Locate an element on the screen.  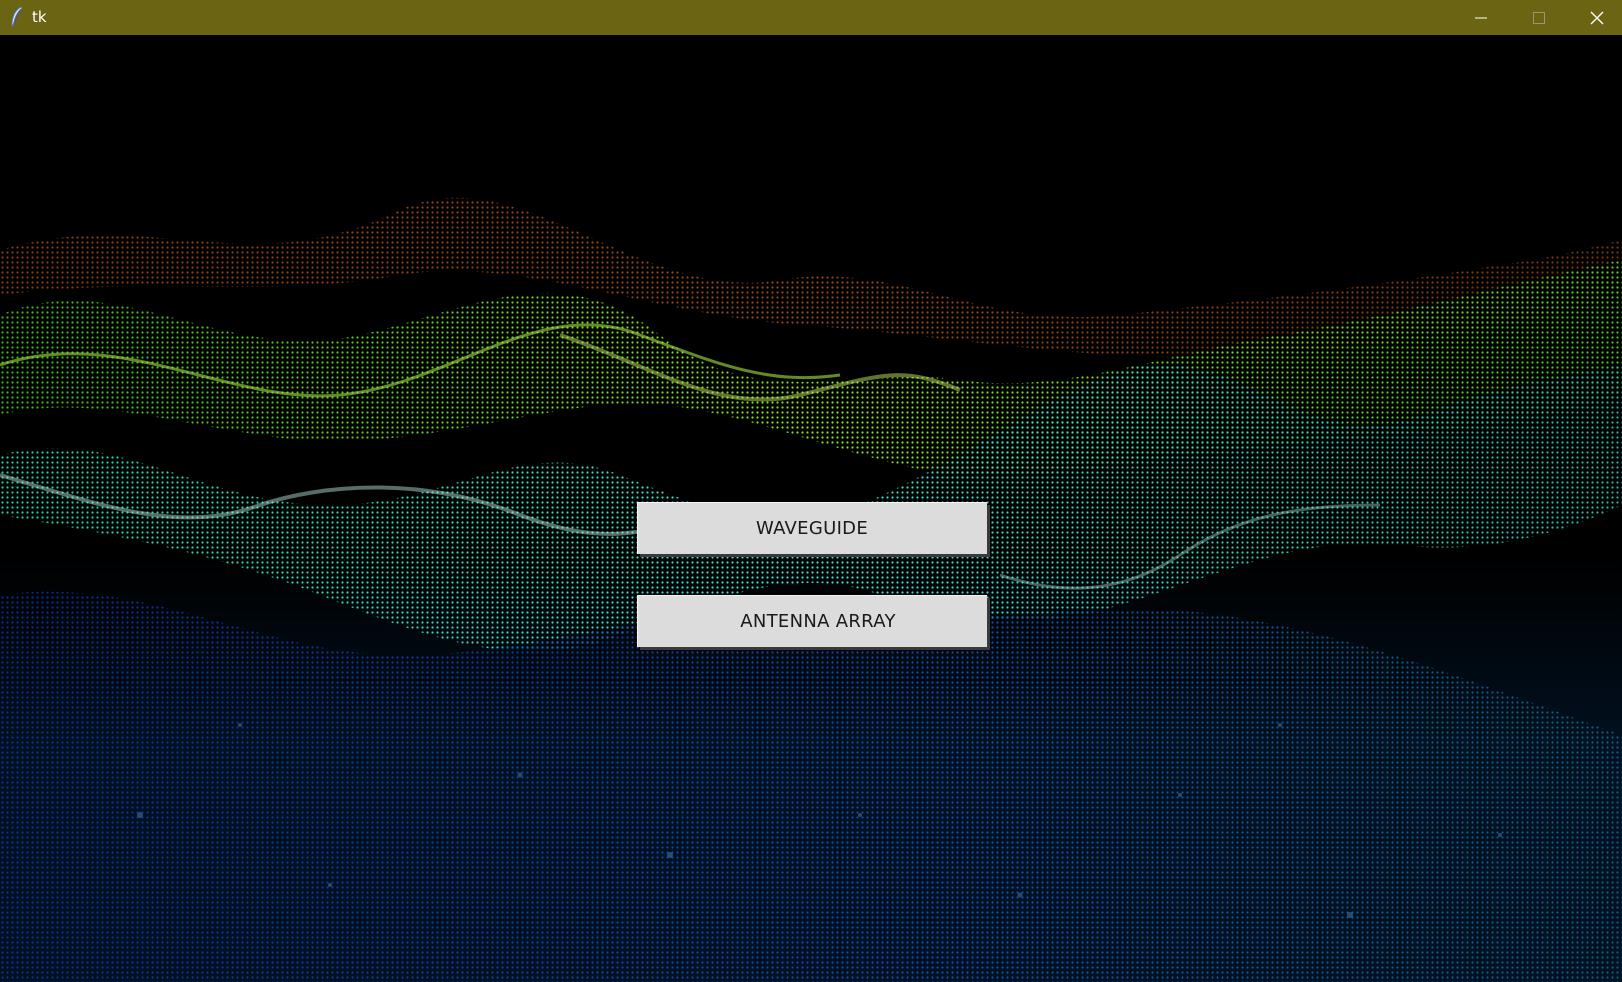
minimize-icon is located at coordinates (1481, 17).